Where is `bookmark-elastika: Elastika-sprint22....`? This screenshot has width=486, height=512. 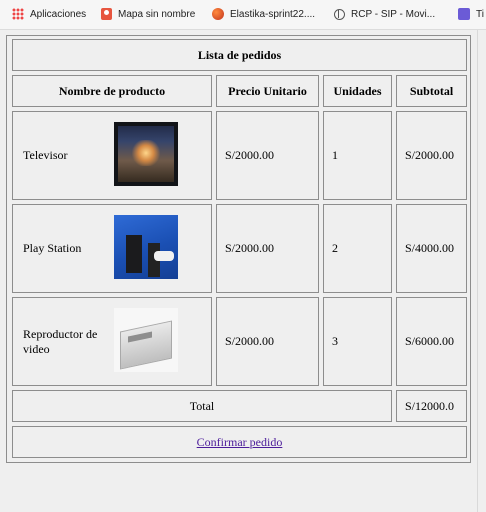
bookmark-elastika: Elastika-sprint22.... is located at coordinates (263, 15).